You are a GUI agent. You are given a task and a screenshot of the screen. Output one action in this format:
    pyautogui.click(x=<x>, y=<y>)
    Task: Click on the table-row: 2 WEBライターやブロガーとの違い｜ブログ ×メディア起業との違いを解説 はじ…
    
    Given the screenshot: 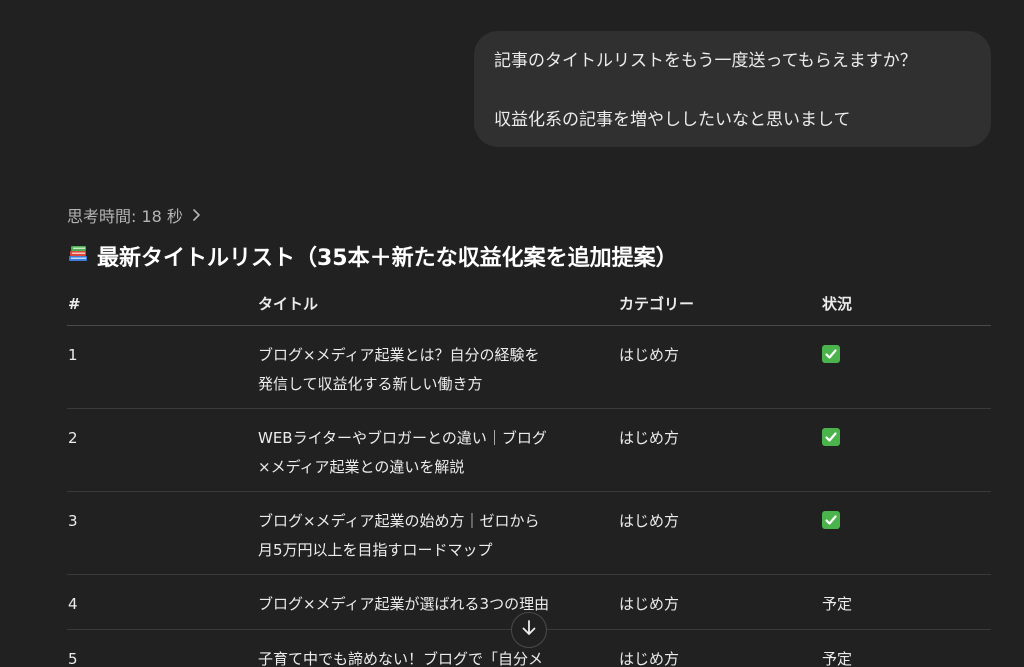 What is the action you would take?
    pyautogui.click(x=529, y=450)
    